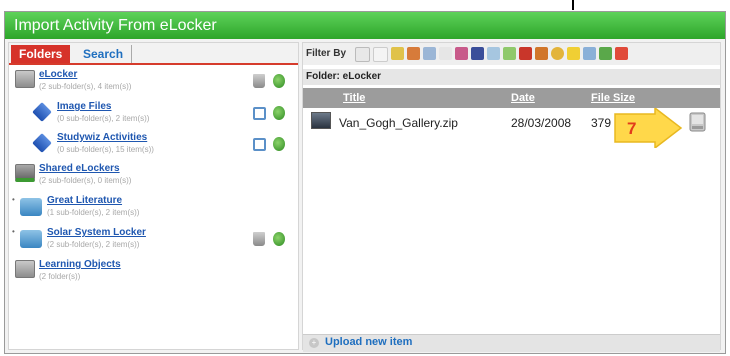 Image resolution: width=730 pixels, height=356 pixels. I want to click on filter-bar: Filter By, so click(511, 54).